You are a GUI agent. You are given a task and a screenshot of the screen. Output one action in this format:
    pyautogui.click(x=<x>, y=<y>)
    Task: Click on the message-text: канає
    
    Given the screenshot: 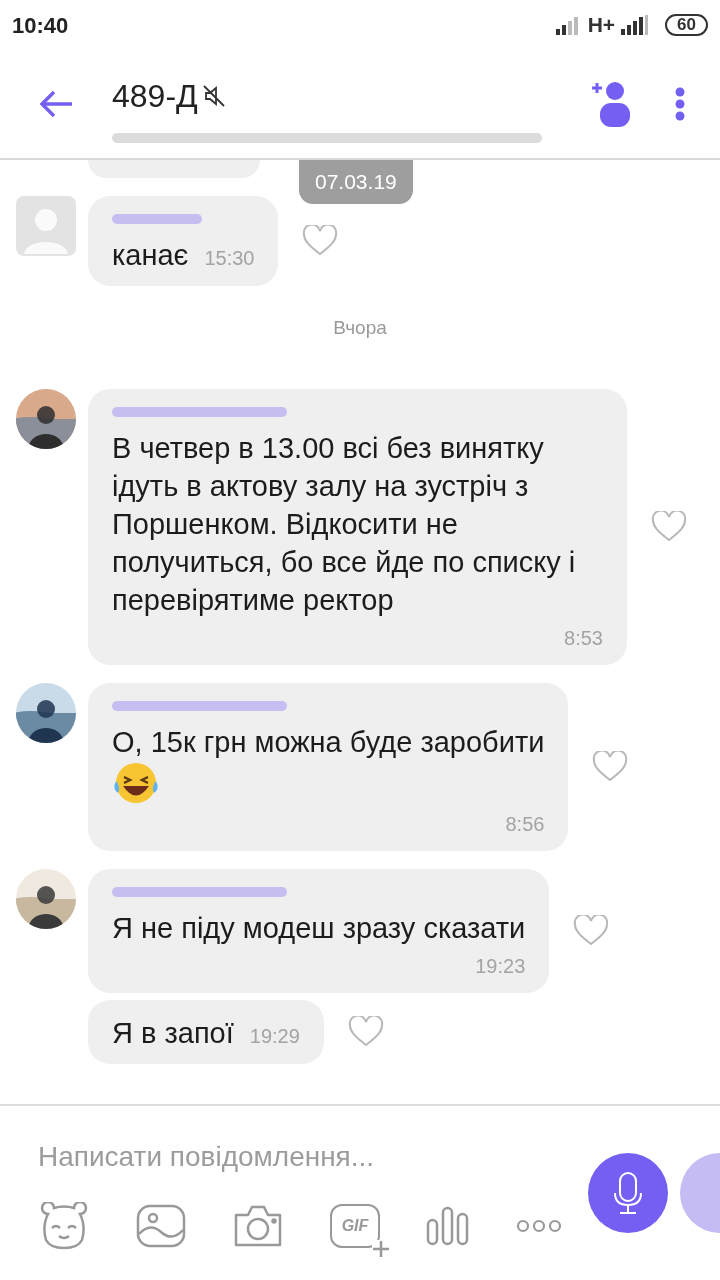 What is the action you would take?
    pyautogui.click(x=150, y=255)
    